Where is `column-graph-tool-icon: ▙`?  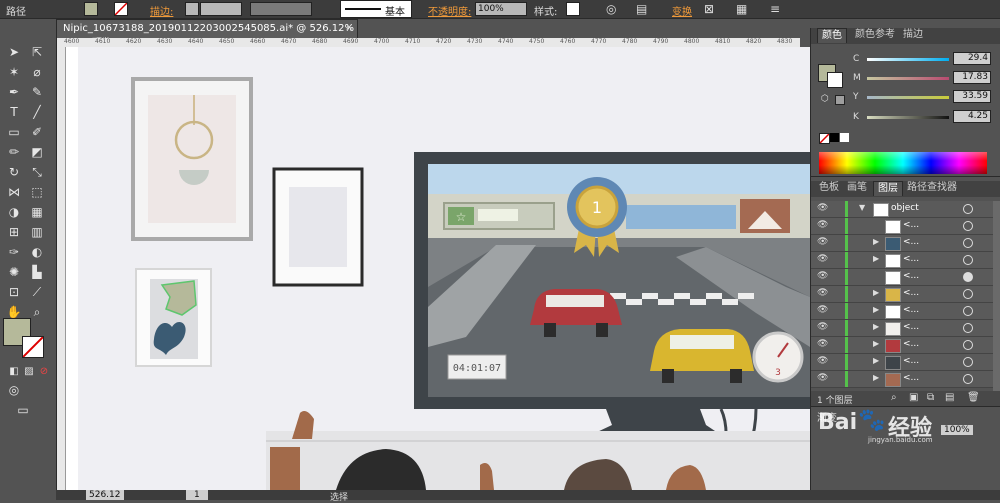
column-graph-tool-icon: ▙ is located at coordinates (37, 272).